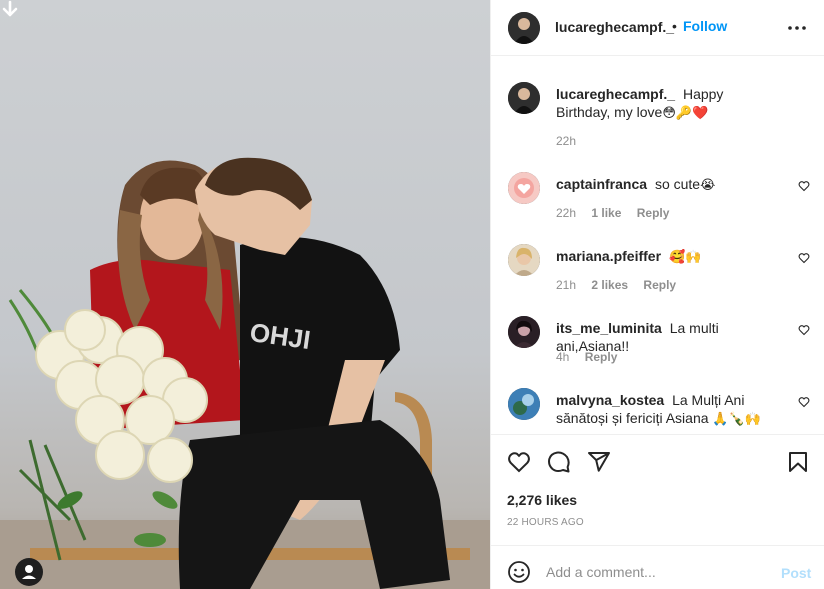 Image resolution: width=824 pixels, height=589 pixels. Describe the element at coordinates (601, 184) in the screenshot. I see `comment-username: captainfranca` at that location.